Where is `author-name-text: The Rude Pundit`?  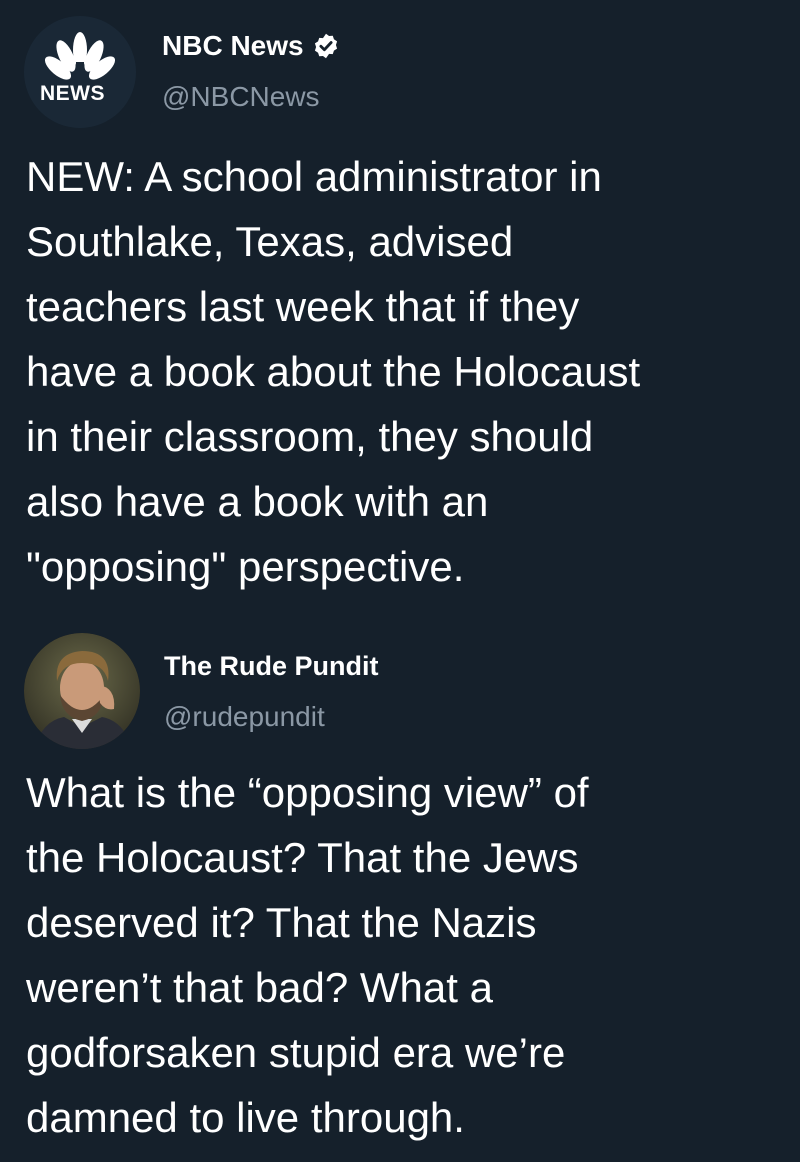
author-name-text: The Rude Pundit is located at coordinates (271, 666).